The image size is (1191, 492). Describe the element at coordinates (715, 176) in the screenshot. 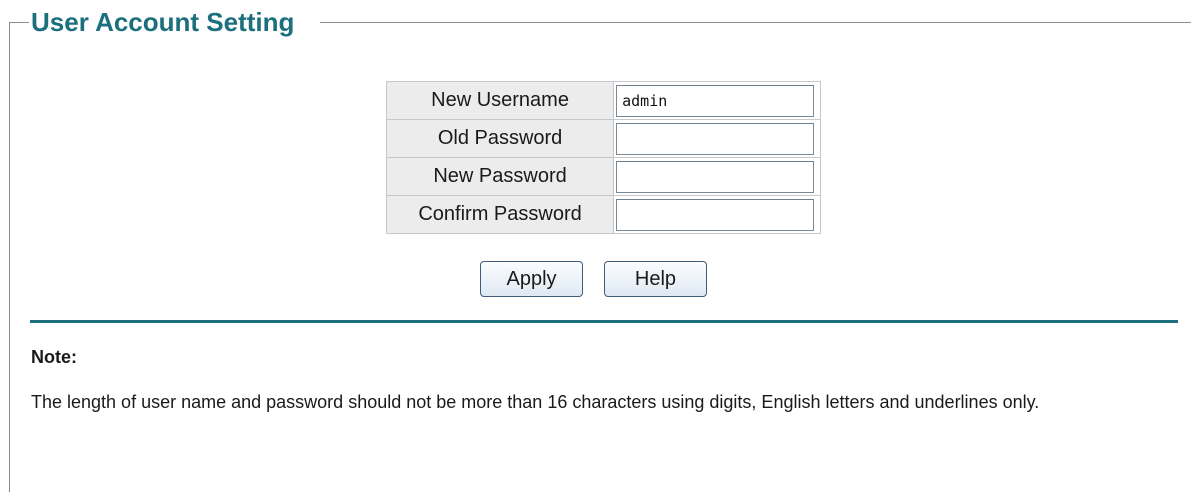

I see `new-password-input` at that location.